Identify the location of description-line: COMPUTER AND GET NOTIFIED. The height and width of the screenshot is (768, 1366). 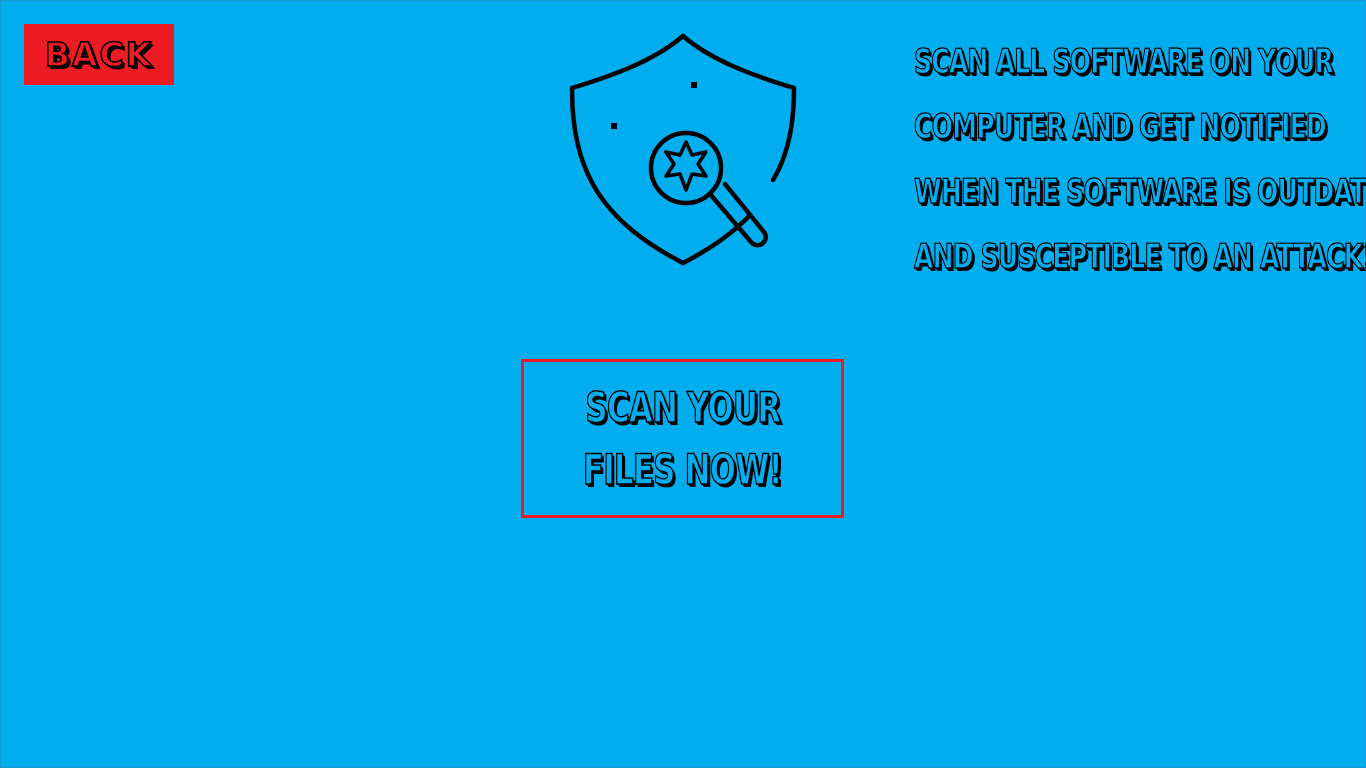
(1121, 126).